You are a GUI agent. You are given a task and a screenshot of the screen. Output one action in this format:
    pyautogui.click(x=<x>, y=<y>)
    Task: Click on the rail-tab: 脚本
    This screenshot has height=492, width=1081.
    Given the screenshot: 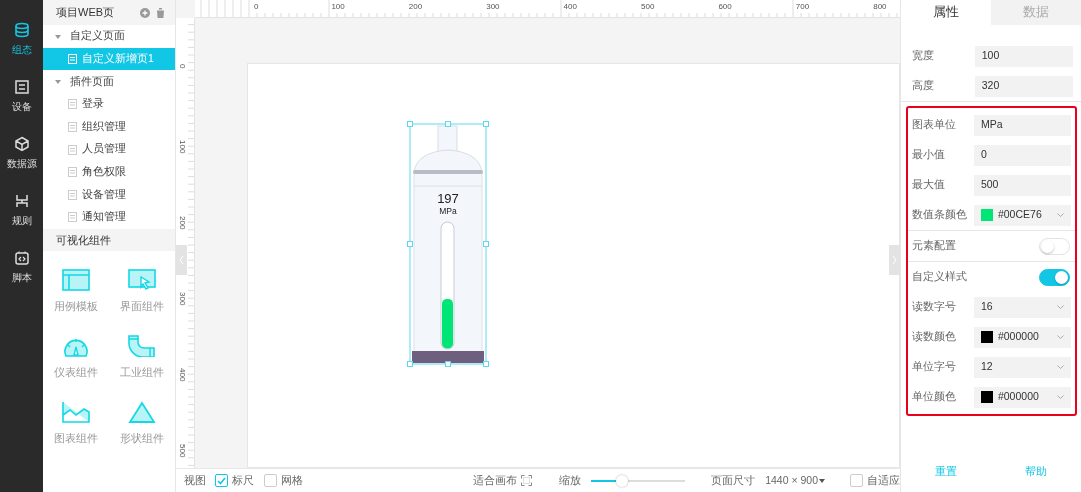 What is the action you would take?
    pyautogui.click(x=21, y=272)
    